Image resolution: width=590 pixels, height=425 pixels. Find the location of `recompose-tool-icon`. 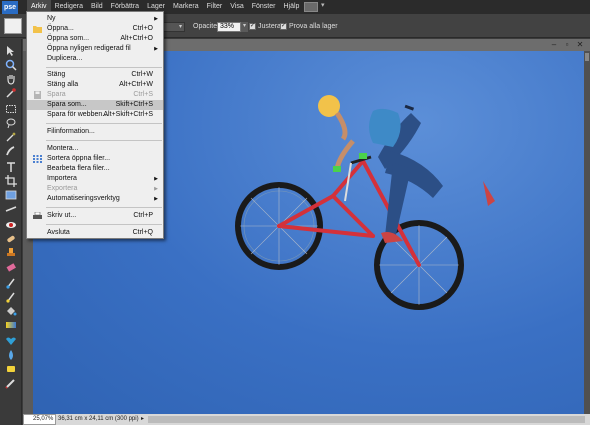

recompose-tool-icon is located at coordinates (11, 194).